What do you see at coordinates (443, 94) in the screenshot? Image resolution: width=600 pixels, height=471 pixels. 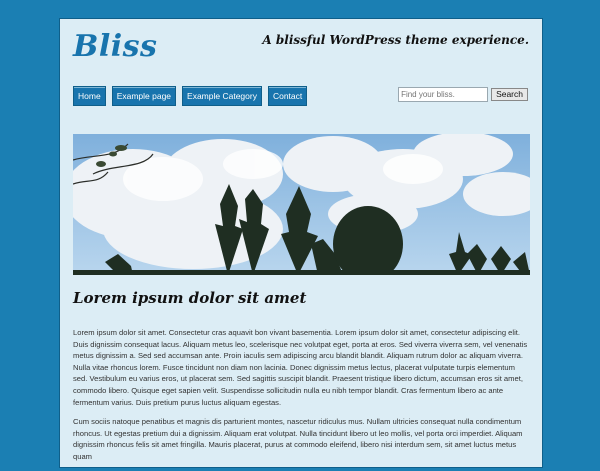 I see `search-input` at bounding box center [443, 94].